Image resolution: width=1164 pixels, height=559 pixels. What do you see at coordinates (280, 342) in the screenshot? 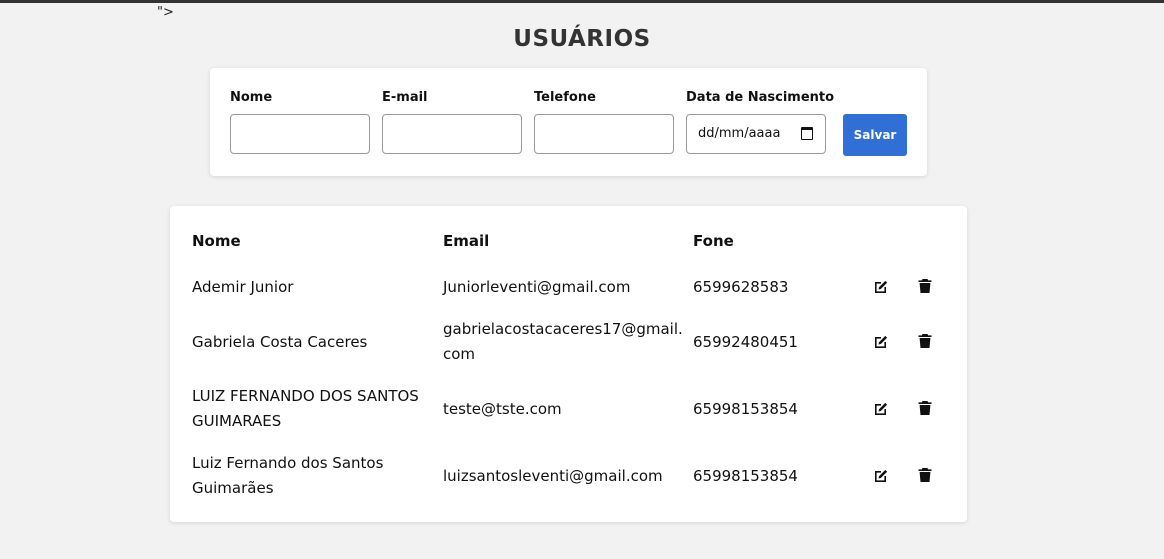
I see `row-name: Gabriela Costa Caceres` at bounding box center [280, 342].